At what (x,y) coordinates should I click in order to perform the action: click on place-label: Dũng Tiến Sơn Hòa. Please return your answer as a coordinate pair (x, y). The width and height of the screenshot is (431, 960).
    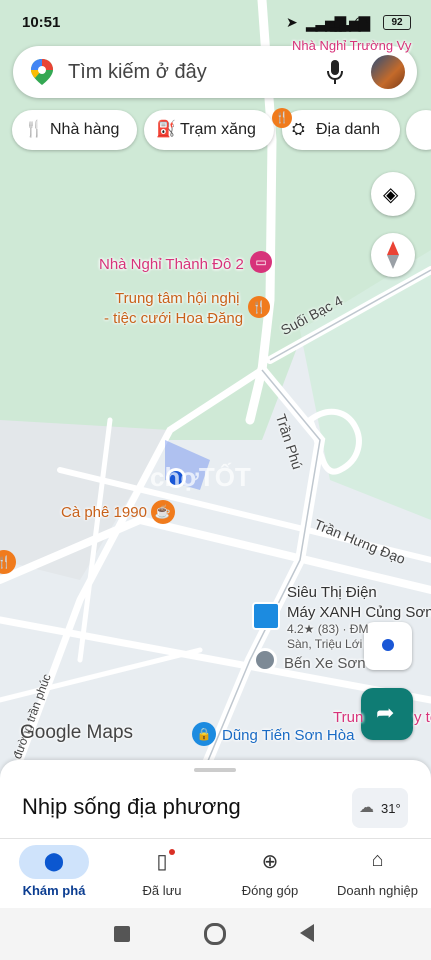
    Looking at the image, I should click on (288, 735).